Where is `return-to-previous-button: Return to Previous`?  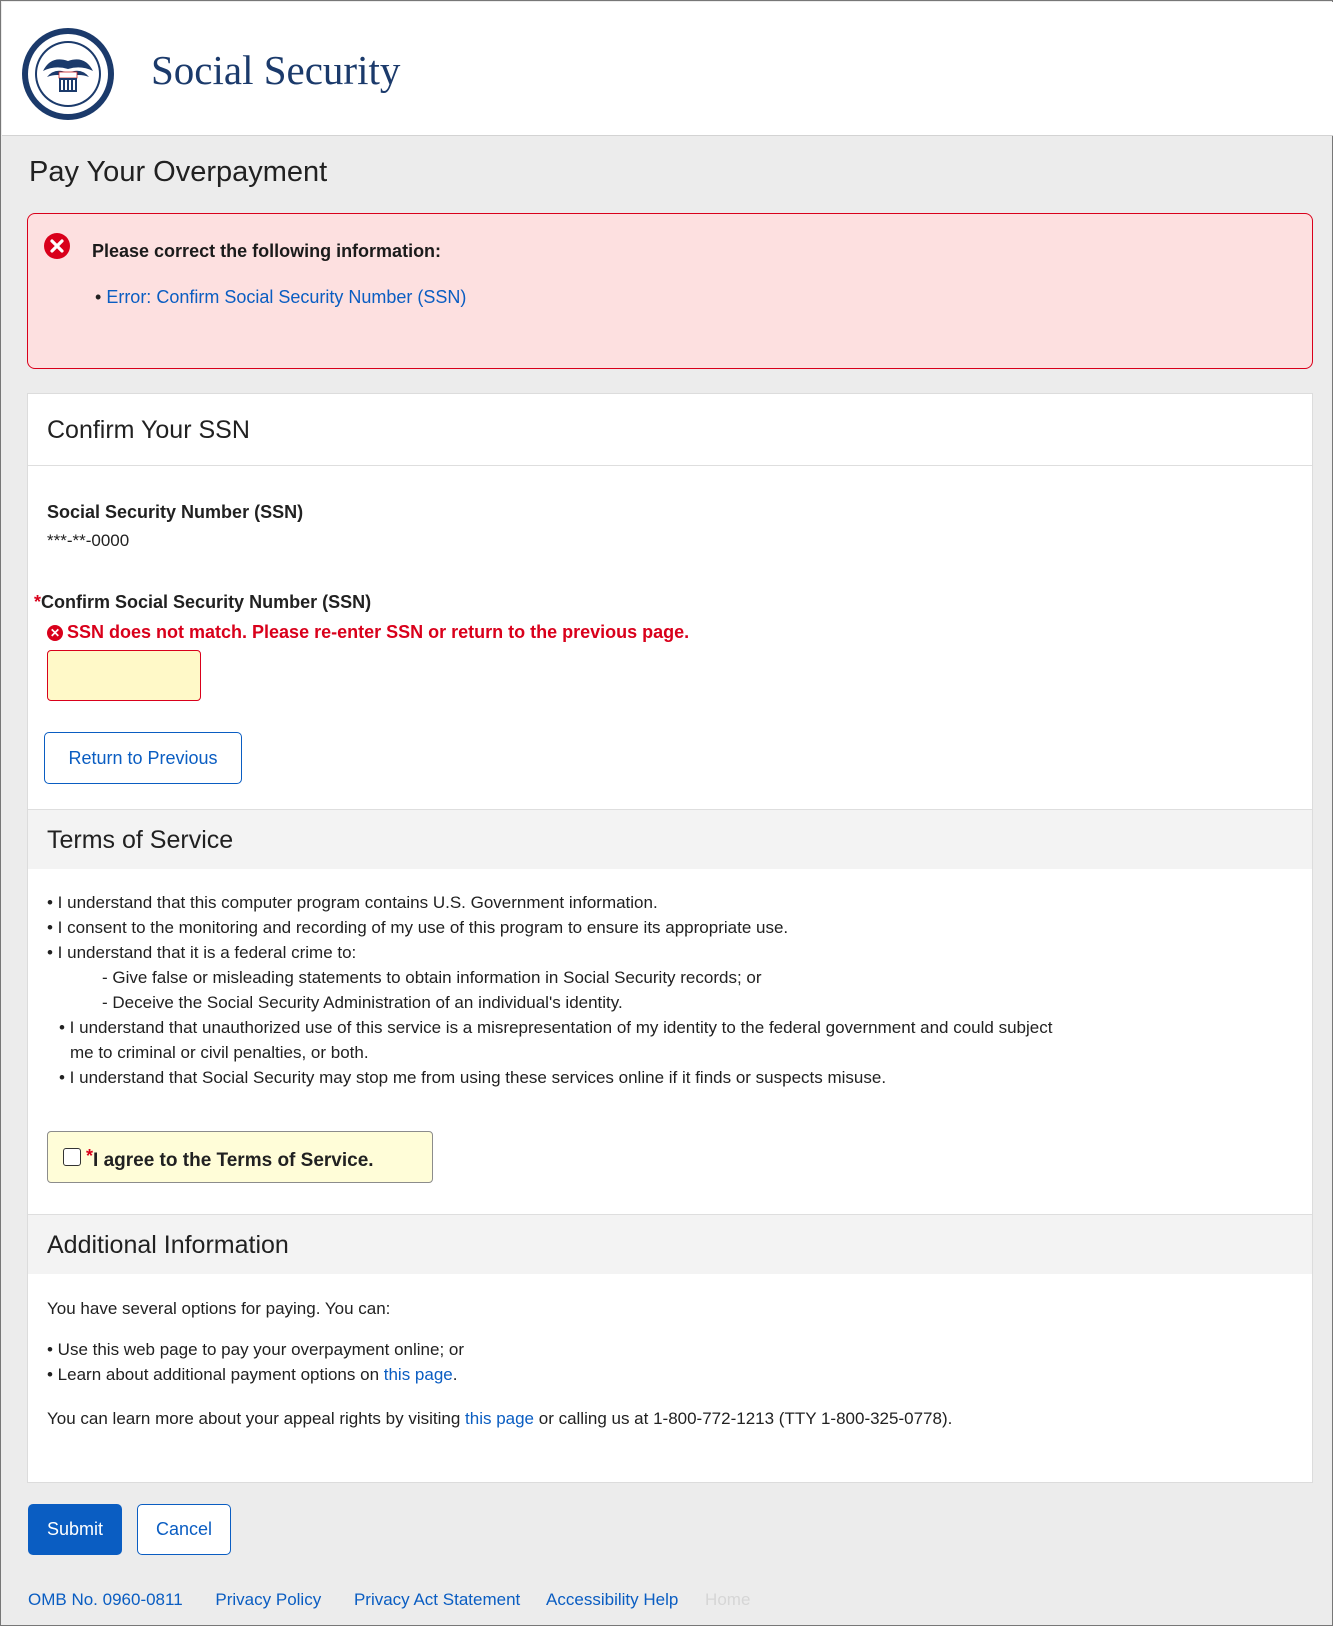
return-to-previous-button: Return to Previous is located at coordinates (143, 758).